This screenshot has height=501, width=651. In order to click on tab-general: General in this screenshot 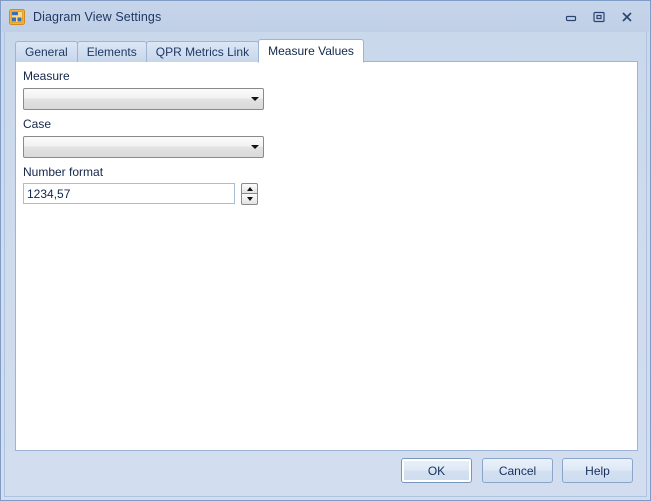, I will do `click(46, 51)`.